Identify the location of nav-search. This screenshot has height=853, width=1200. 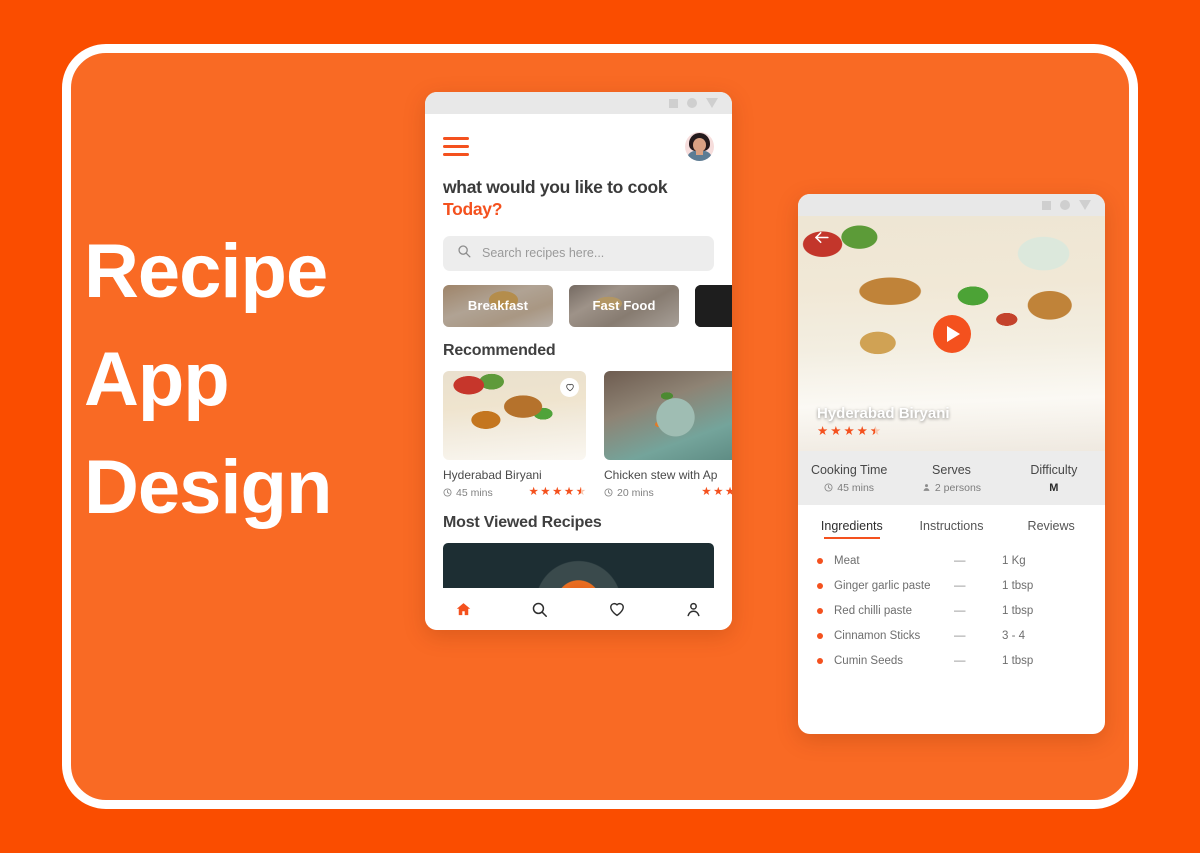
(539, 609).